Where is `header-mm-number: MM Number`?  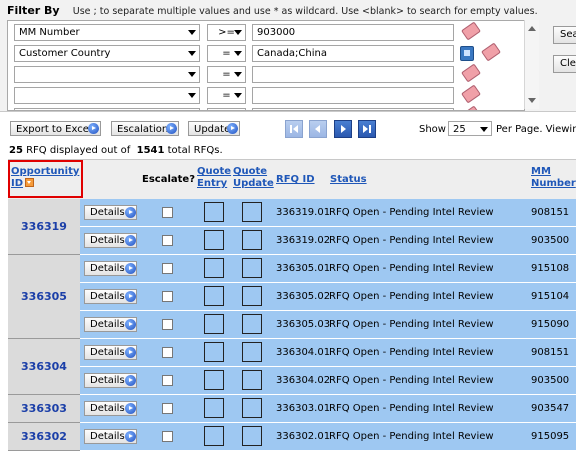
header-mm-number: MM Number is located at coordinates (553, 178).